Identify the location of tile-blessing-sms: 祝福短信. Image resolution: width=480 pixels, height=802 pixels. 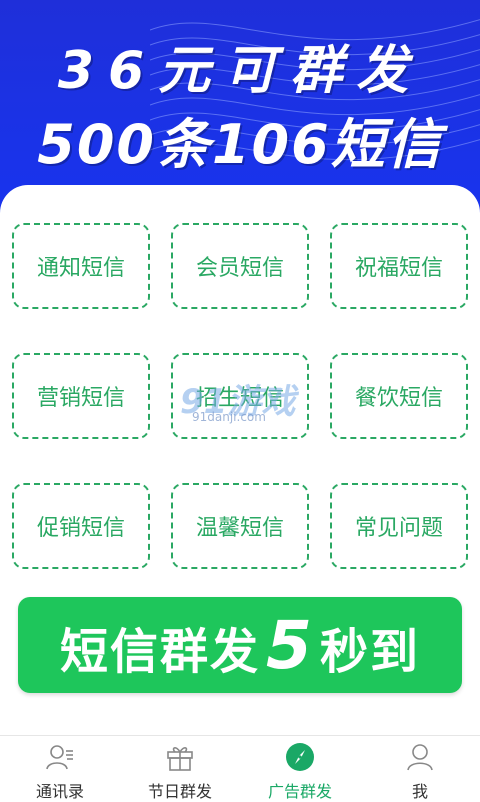
(399, 266).